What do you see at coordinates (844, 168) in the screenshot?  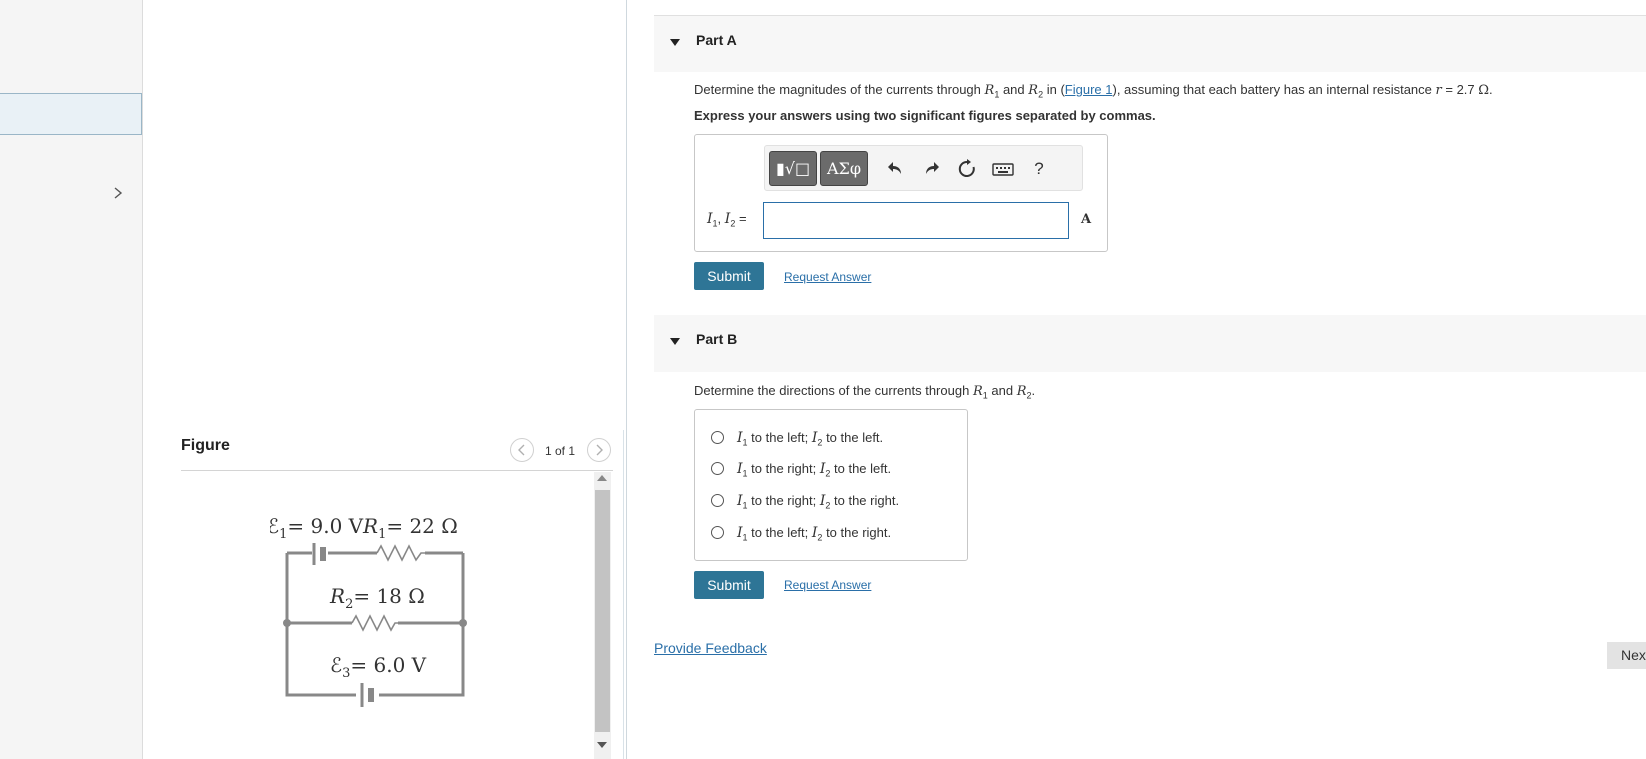 I see `symbols-button: ΑΣφ` at bounding box center [844, 168].